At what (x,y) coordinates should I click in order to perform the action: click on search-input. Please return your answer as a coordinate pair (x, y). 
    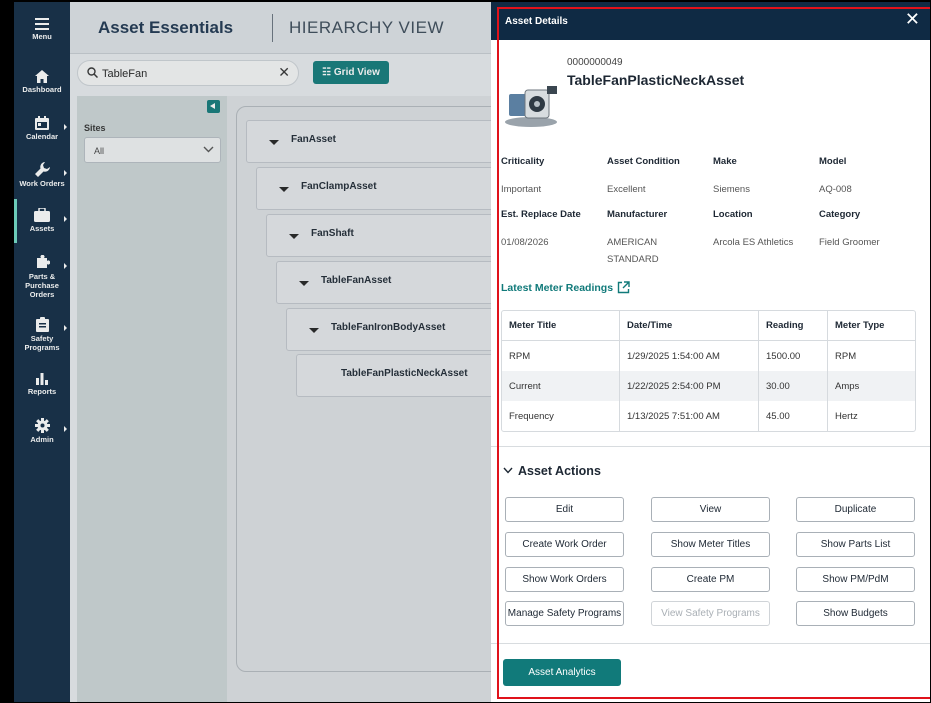
    Looking at the image, I should click on (187, 73).